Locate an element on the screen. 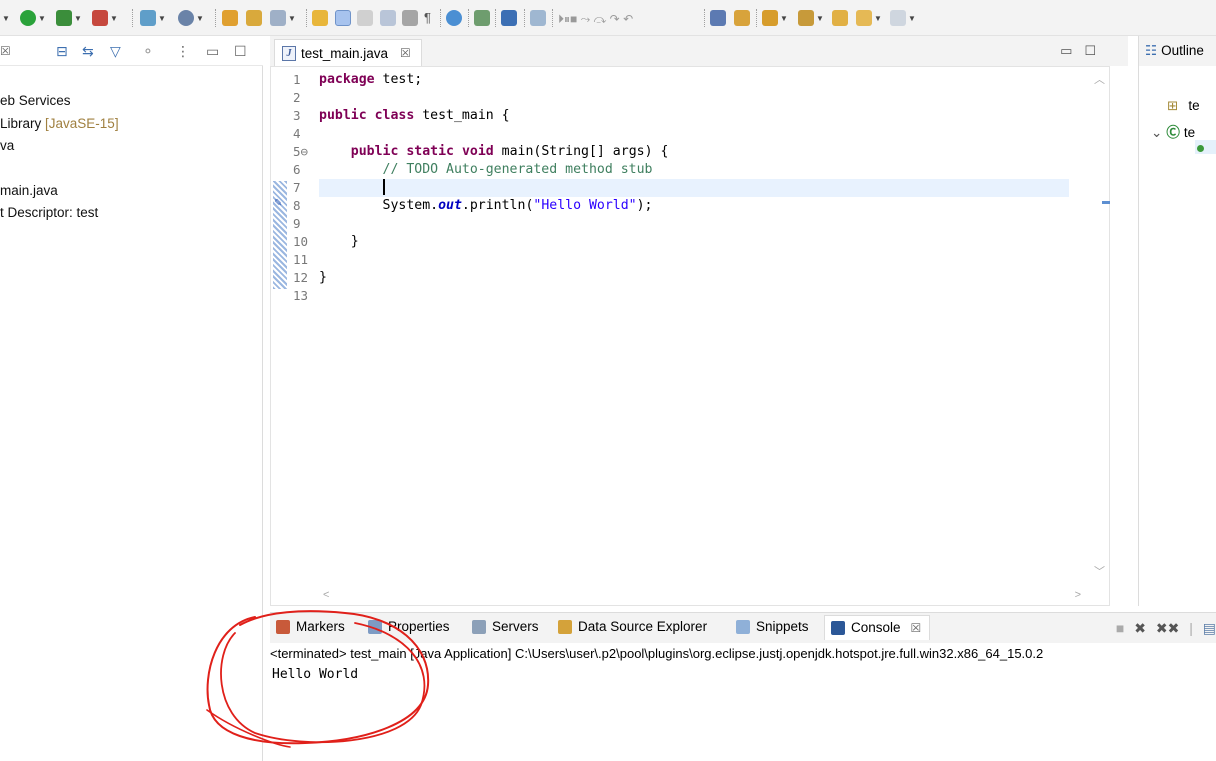  chevron-down-icon: ⌄ is located at coordinates (1156, 132).